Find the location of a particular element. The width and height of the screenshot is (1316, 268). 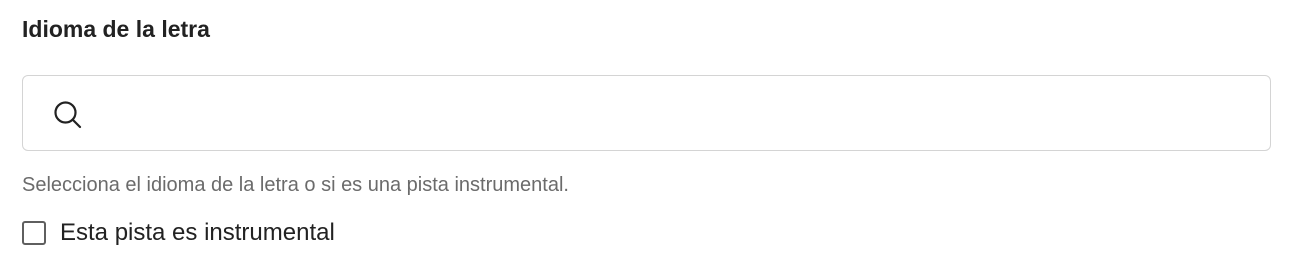

search-icon is located at coordinates (68, 115).